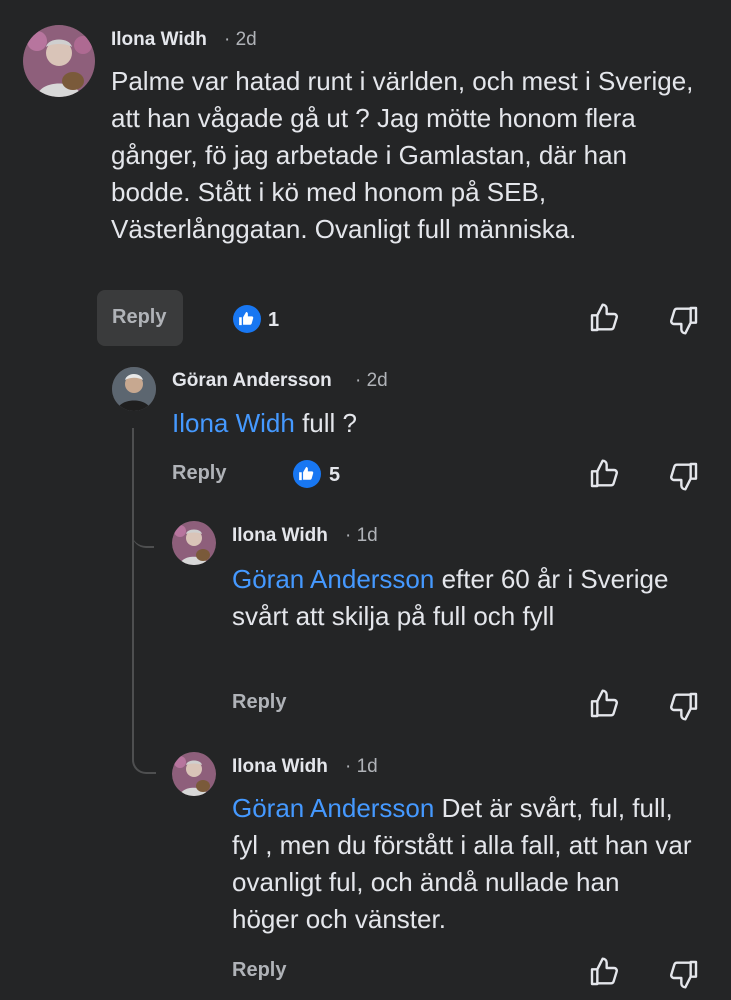 The height and width of the screenshot is (1000, 731). What do you see at coordinates (273, 320) in the screenshot?
I see `like-count: 1` at bounding box center [273, 320].